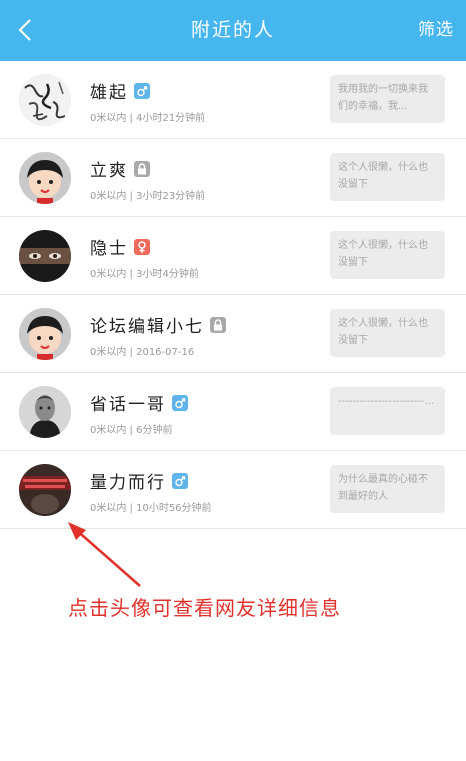 Image resolution: width=466 pixels, height=761 pixels. Describe the element at coordinates (120, 246) in the screenshot. I see `user-name: 隐士` at that location.